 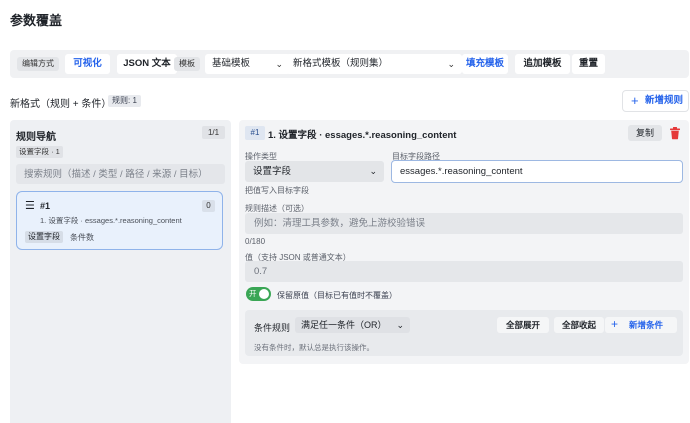 I want to click on rule-card-type-tag: 设置字段, so click(x=44, y=237).